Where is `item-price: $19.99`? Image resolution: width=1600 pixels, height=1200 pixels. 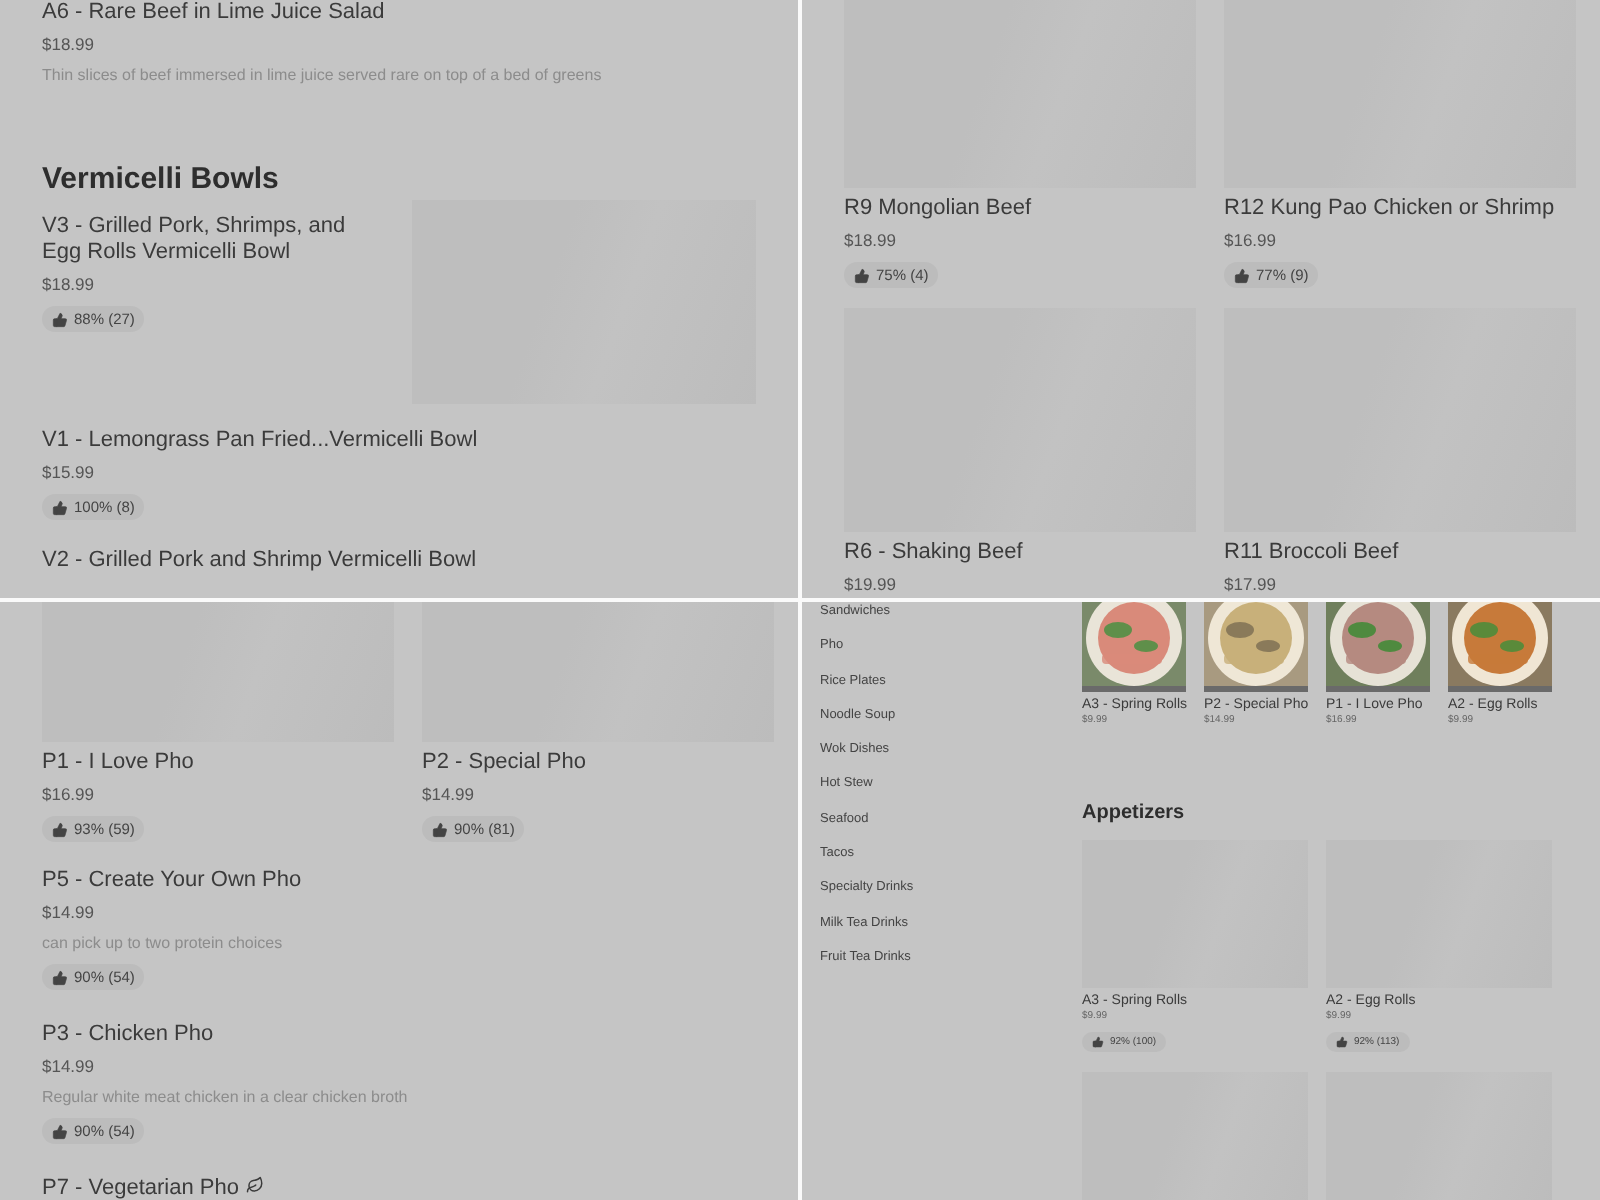
item-price: $19.99 is located at coordinates (871, 585).